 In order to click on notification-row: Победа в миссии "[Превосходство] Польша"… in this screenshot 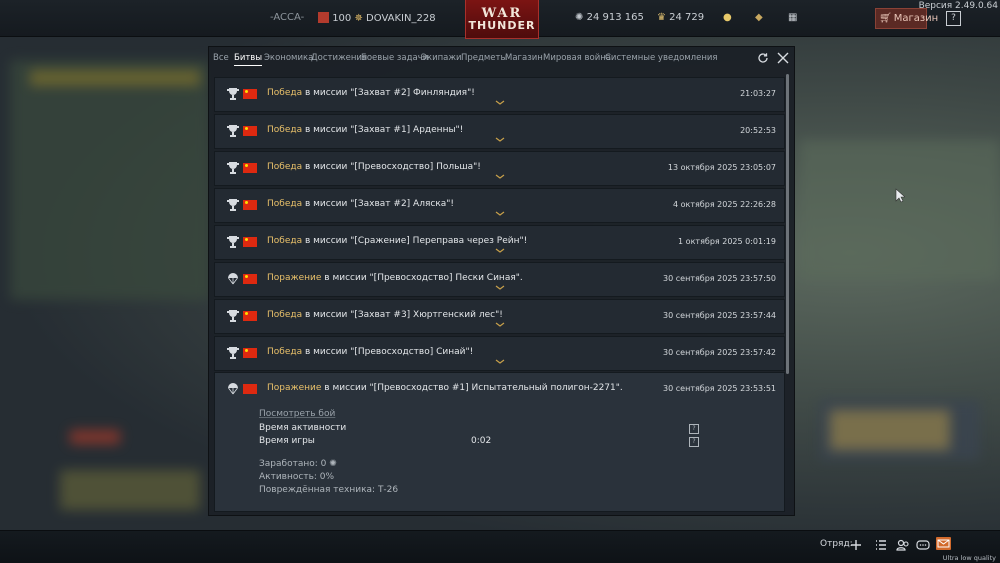, I will do `click(499, 168)`.